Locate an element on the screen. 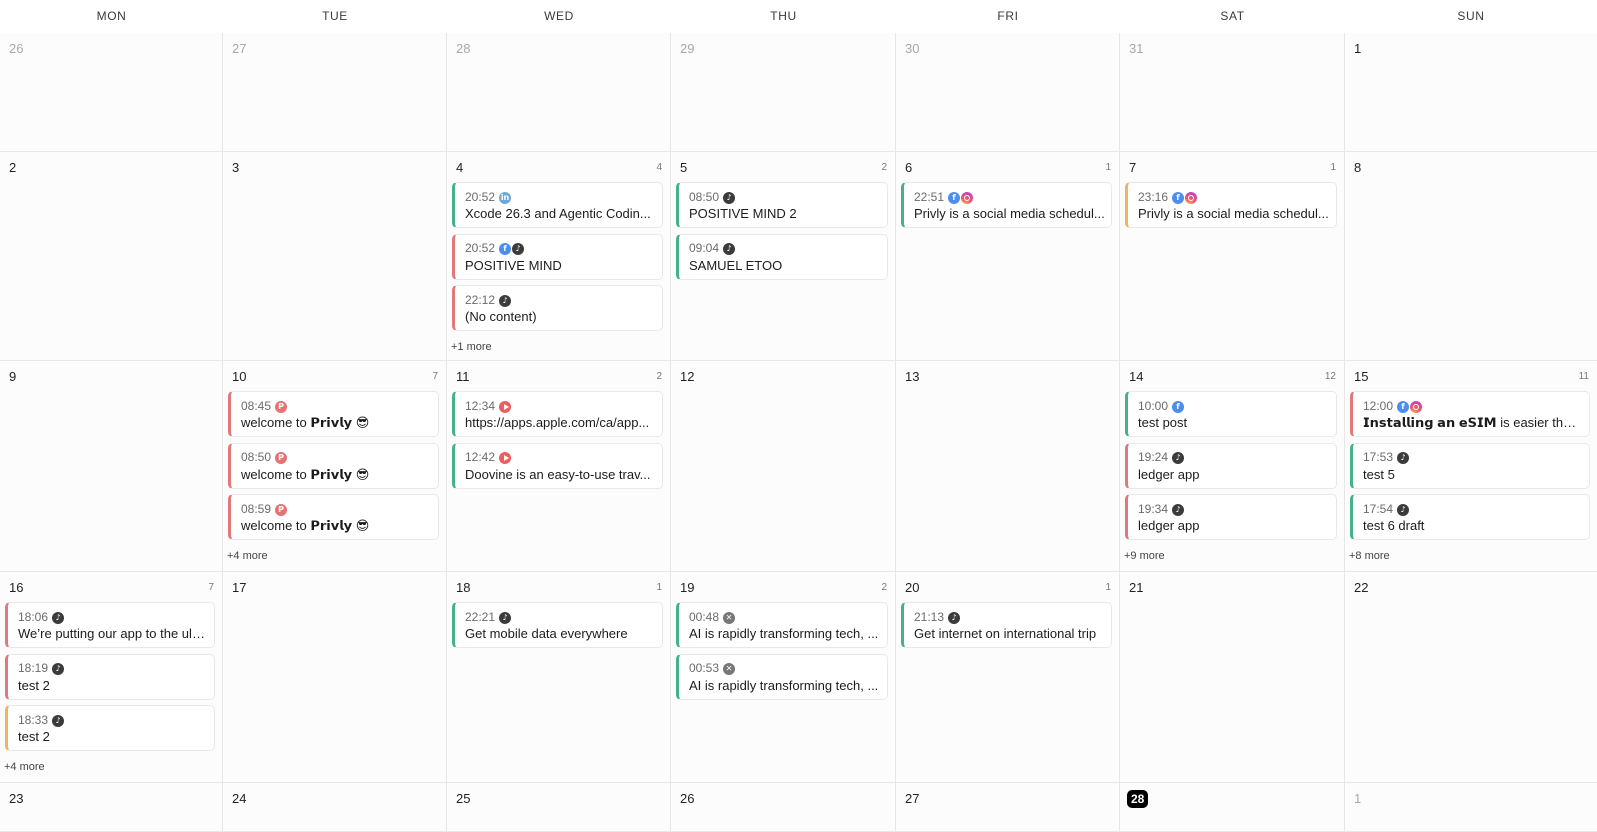 This screenshot has height=832, width=1597. day-cell: 2 is located at coordinates (111, 256).